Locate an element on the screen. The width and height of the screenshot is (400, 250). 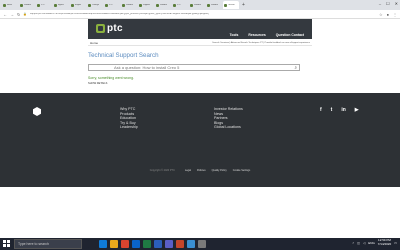
policies-link: Policies is located at coordinates (201, 170).